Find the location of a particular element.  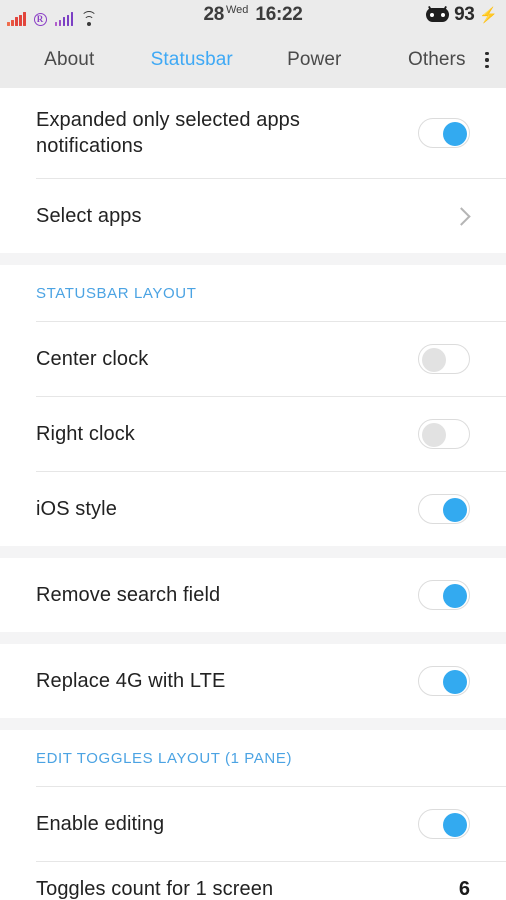

row-ios-style: iOS style is located at coordinates (253, 509).